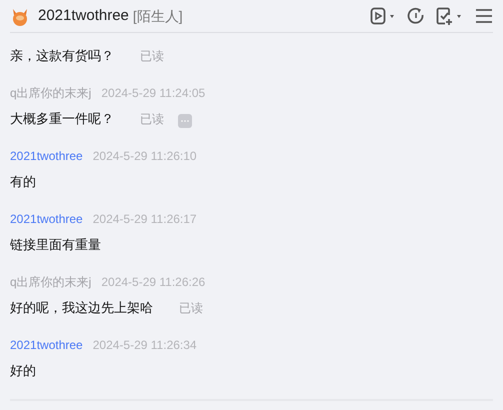 The height and width of the screenshot is (410, 503). What do you see at coordinates (157, 16) in the screenshot?
I see `contact-tag: [陌生人]` at bounding box center [157, 16].